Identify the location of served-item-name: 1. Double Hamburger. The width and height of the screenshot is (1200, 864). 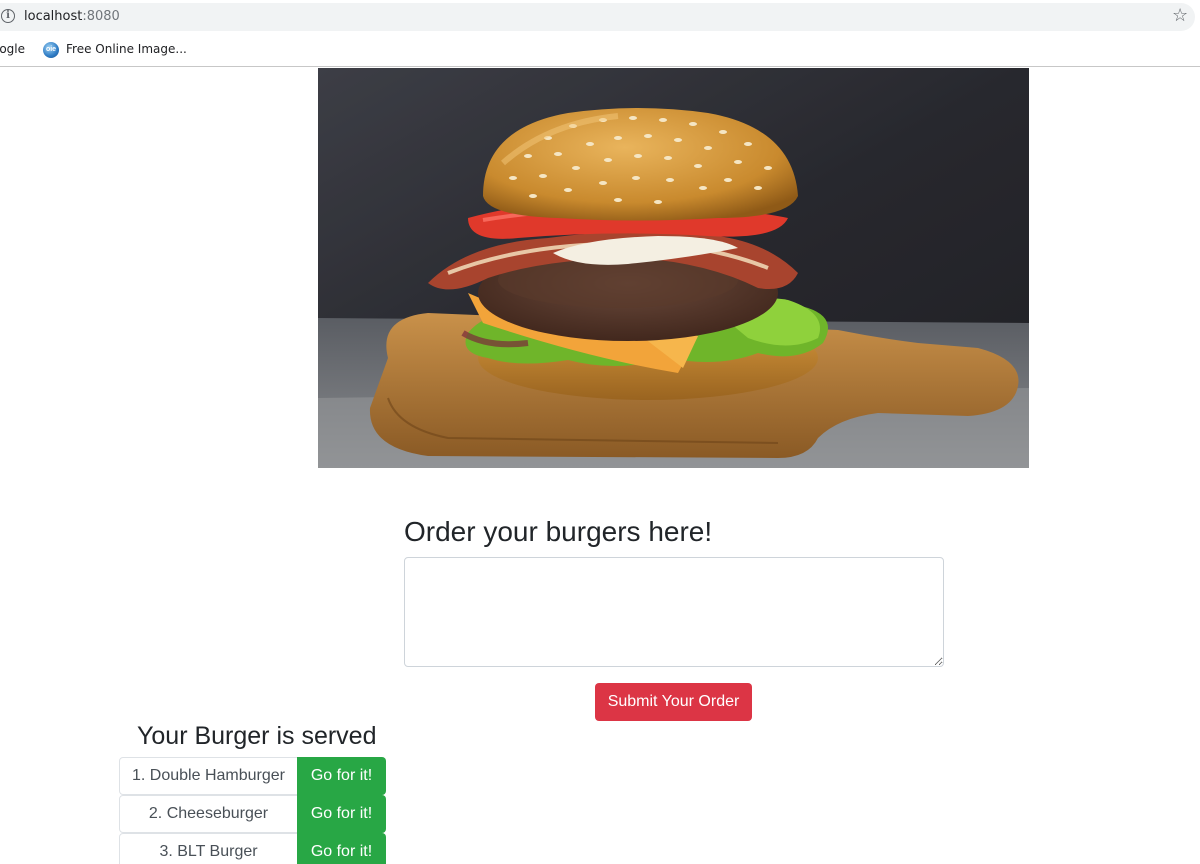
(208, 776).